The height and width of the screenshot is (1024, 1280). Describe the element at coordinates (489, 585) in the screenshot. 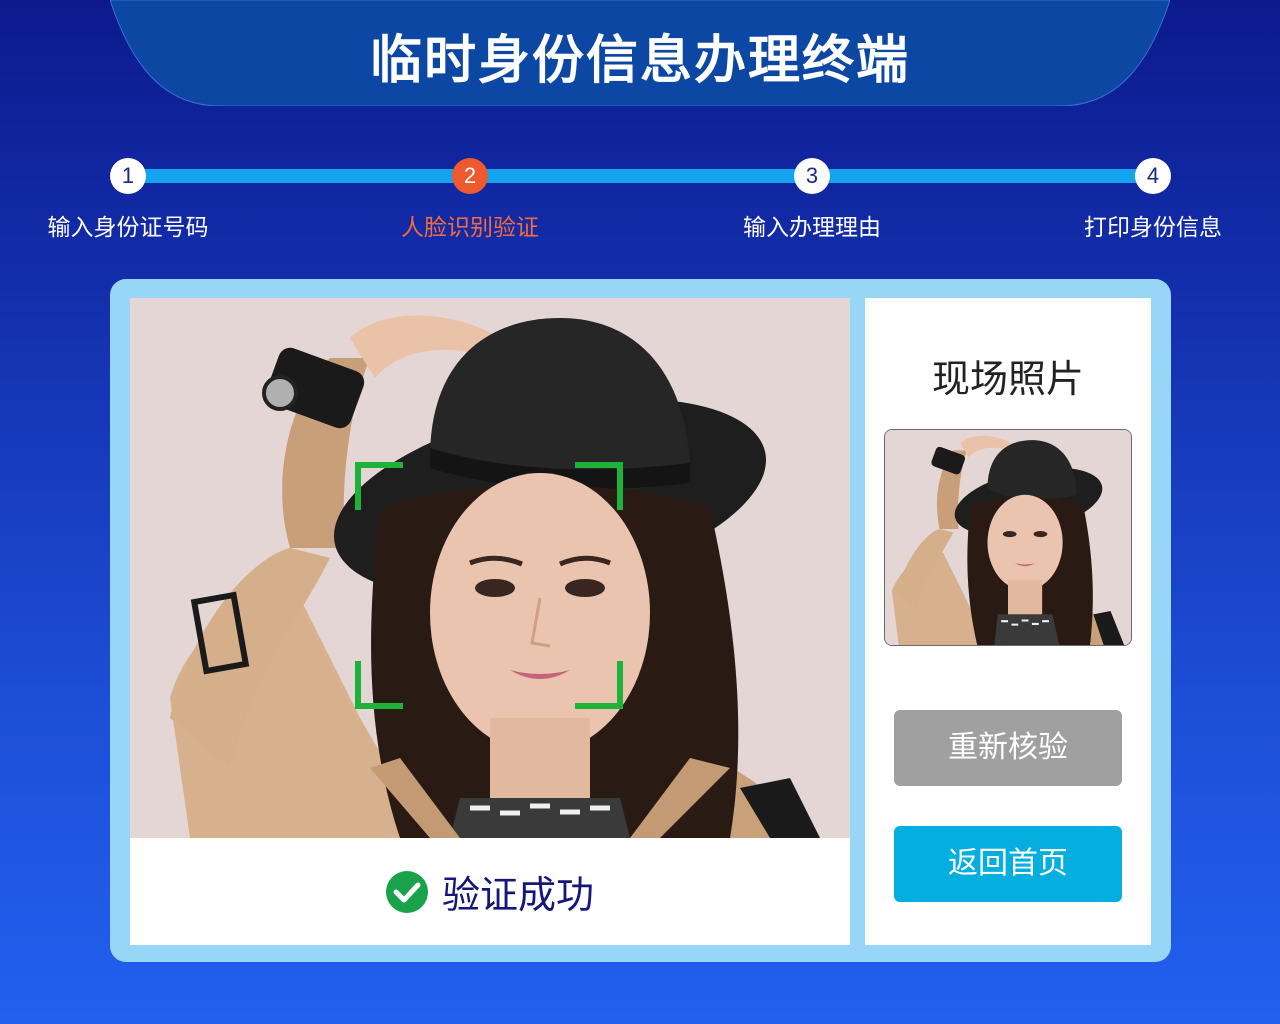

I see `face-detection-frame` at that location.